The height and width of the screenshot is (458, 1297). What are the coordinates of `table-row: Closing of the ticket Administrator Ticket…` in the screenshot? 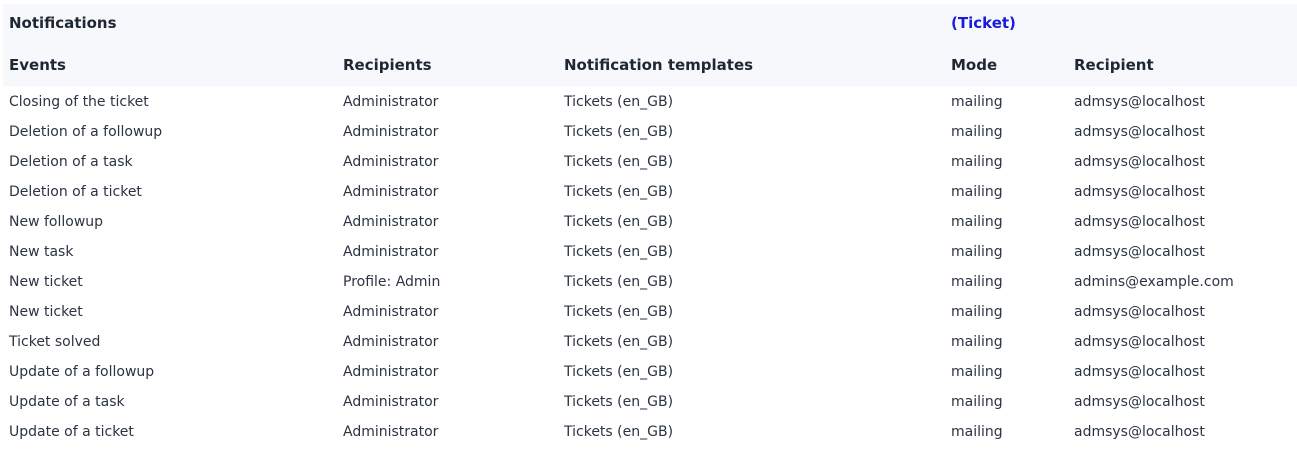 It's located at (648, 102).